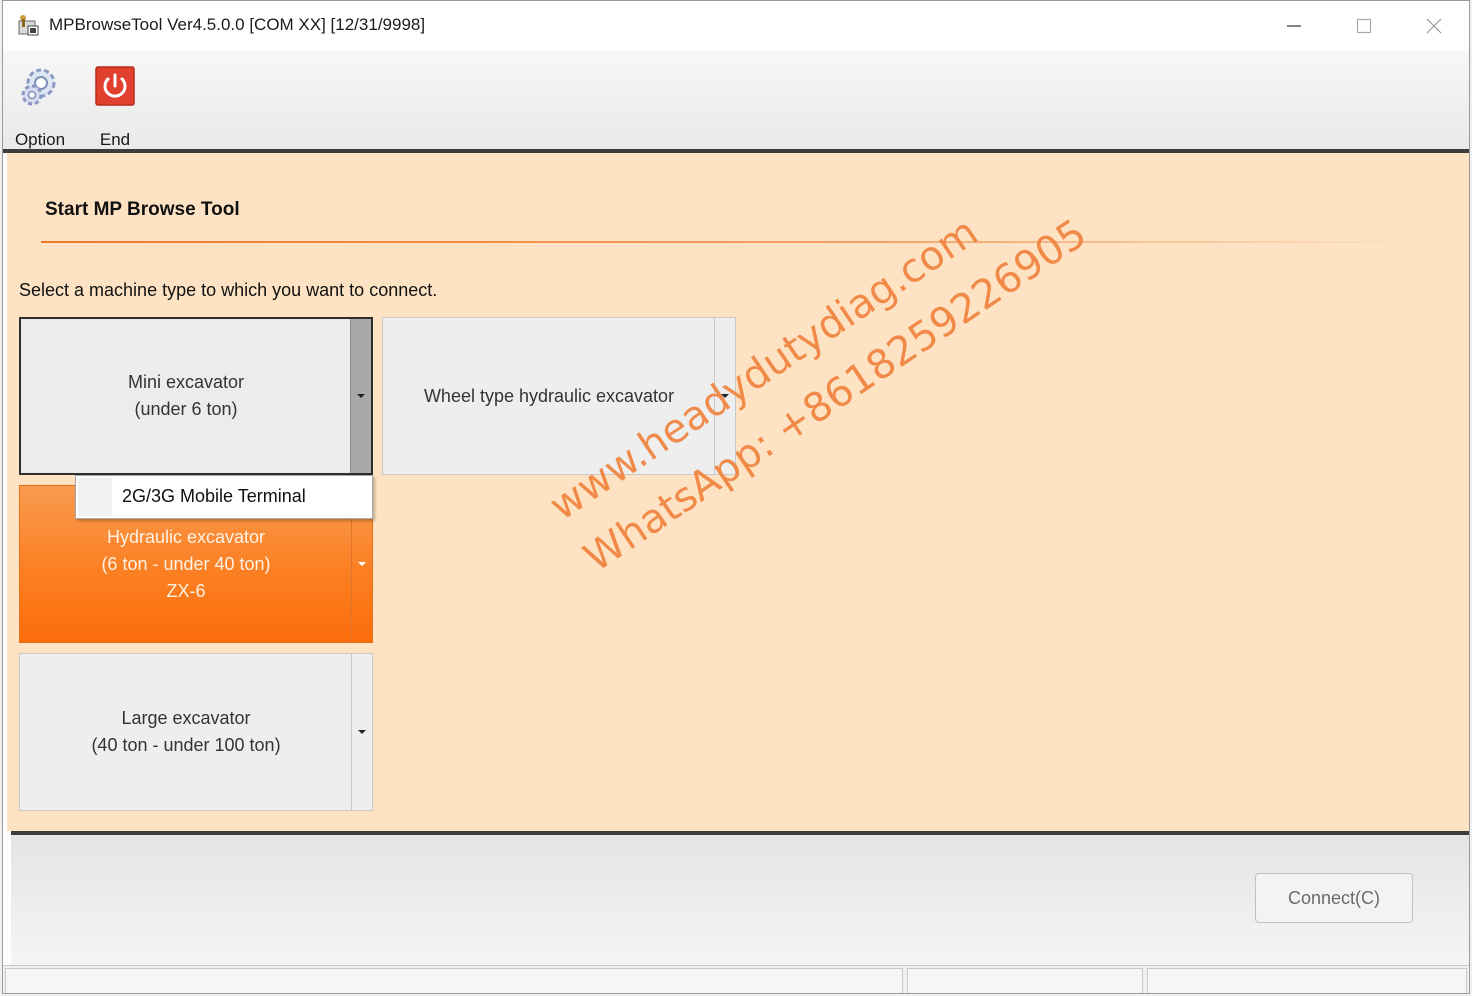 This screenshot has height=996, width=1472. I want to click on large-excavator-label: Large excavator (40 ton - under 100 ton), so click(186, 732).